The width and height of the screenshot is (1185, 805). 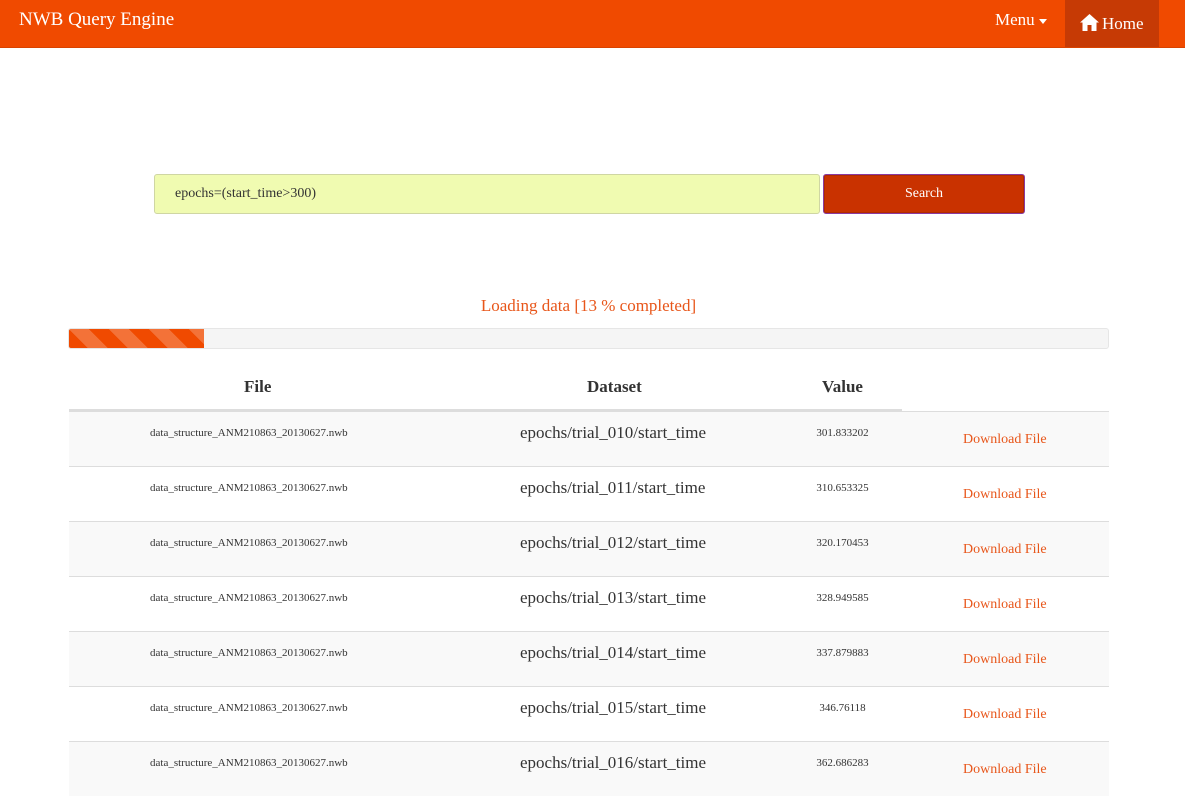 I want to click on caret-down-icon, so click(x=1042, y=21).